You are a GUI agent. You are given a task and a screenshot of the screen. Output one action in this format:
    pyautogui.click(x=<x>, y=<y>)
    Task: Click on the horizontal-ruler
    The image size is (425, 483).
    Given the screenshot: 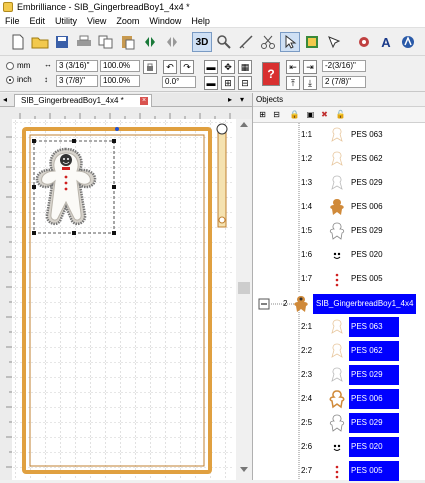 What is the action you would take?
    pyautogui.click(x=126, y=113)
    